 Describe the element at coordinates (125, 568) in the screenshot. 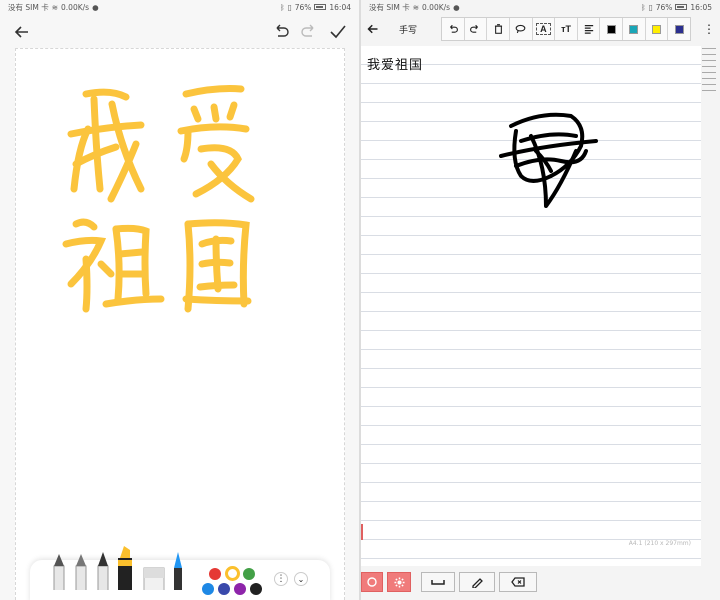

I see `marker-pen-icon` at that location.